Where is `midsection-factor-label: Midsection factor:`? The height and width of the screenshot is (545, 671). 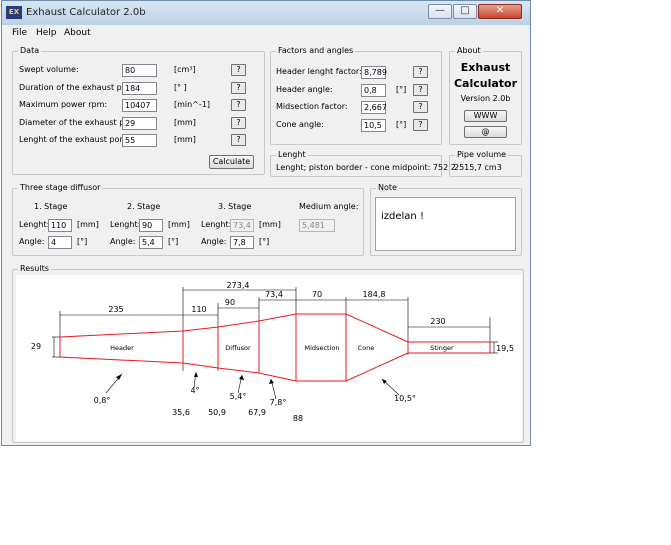
midsection-factor-label: Midsection factor: is located at coordinates (312, 106).